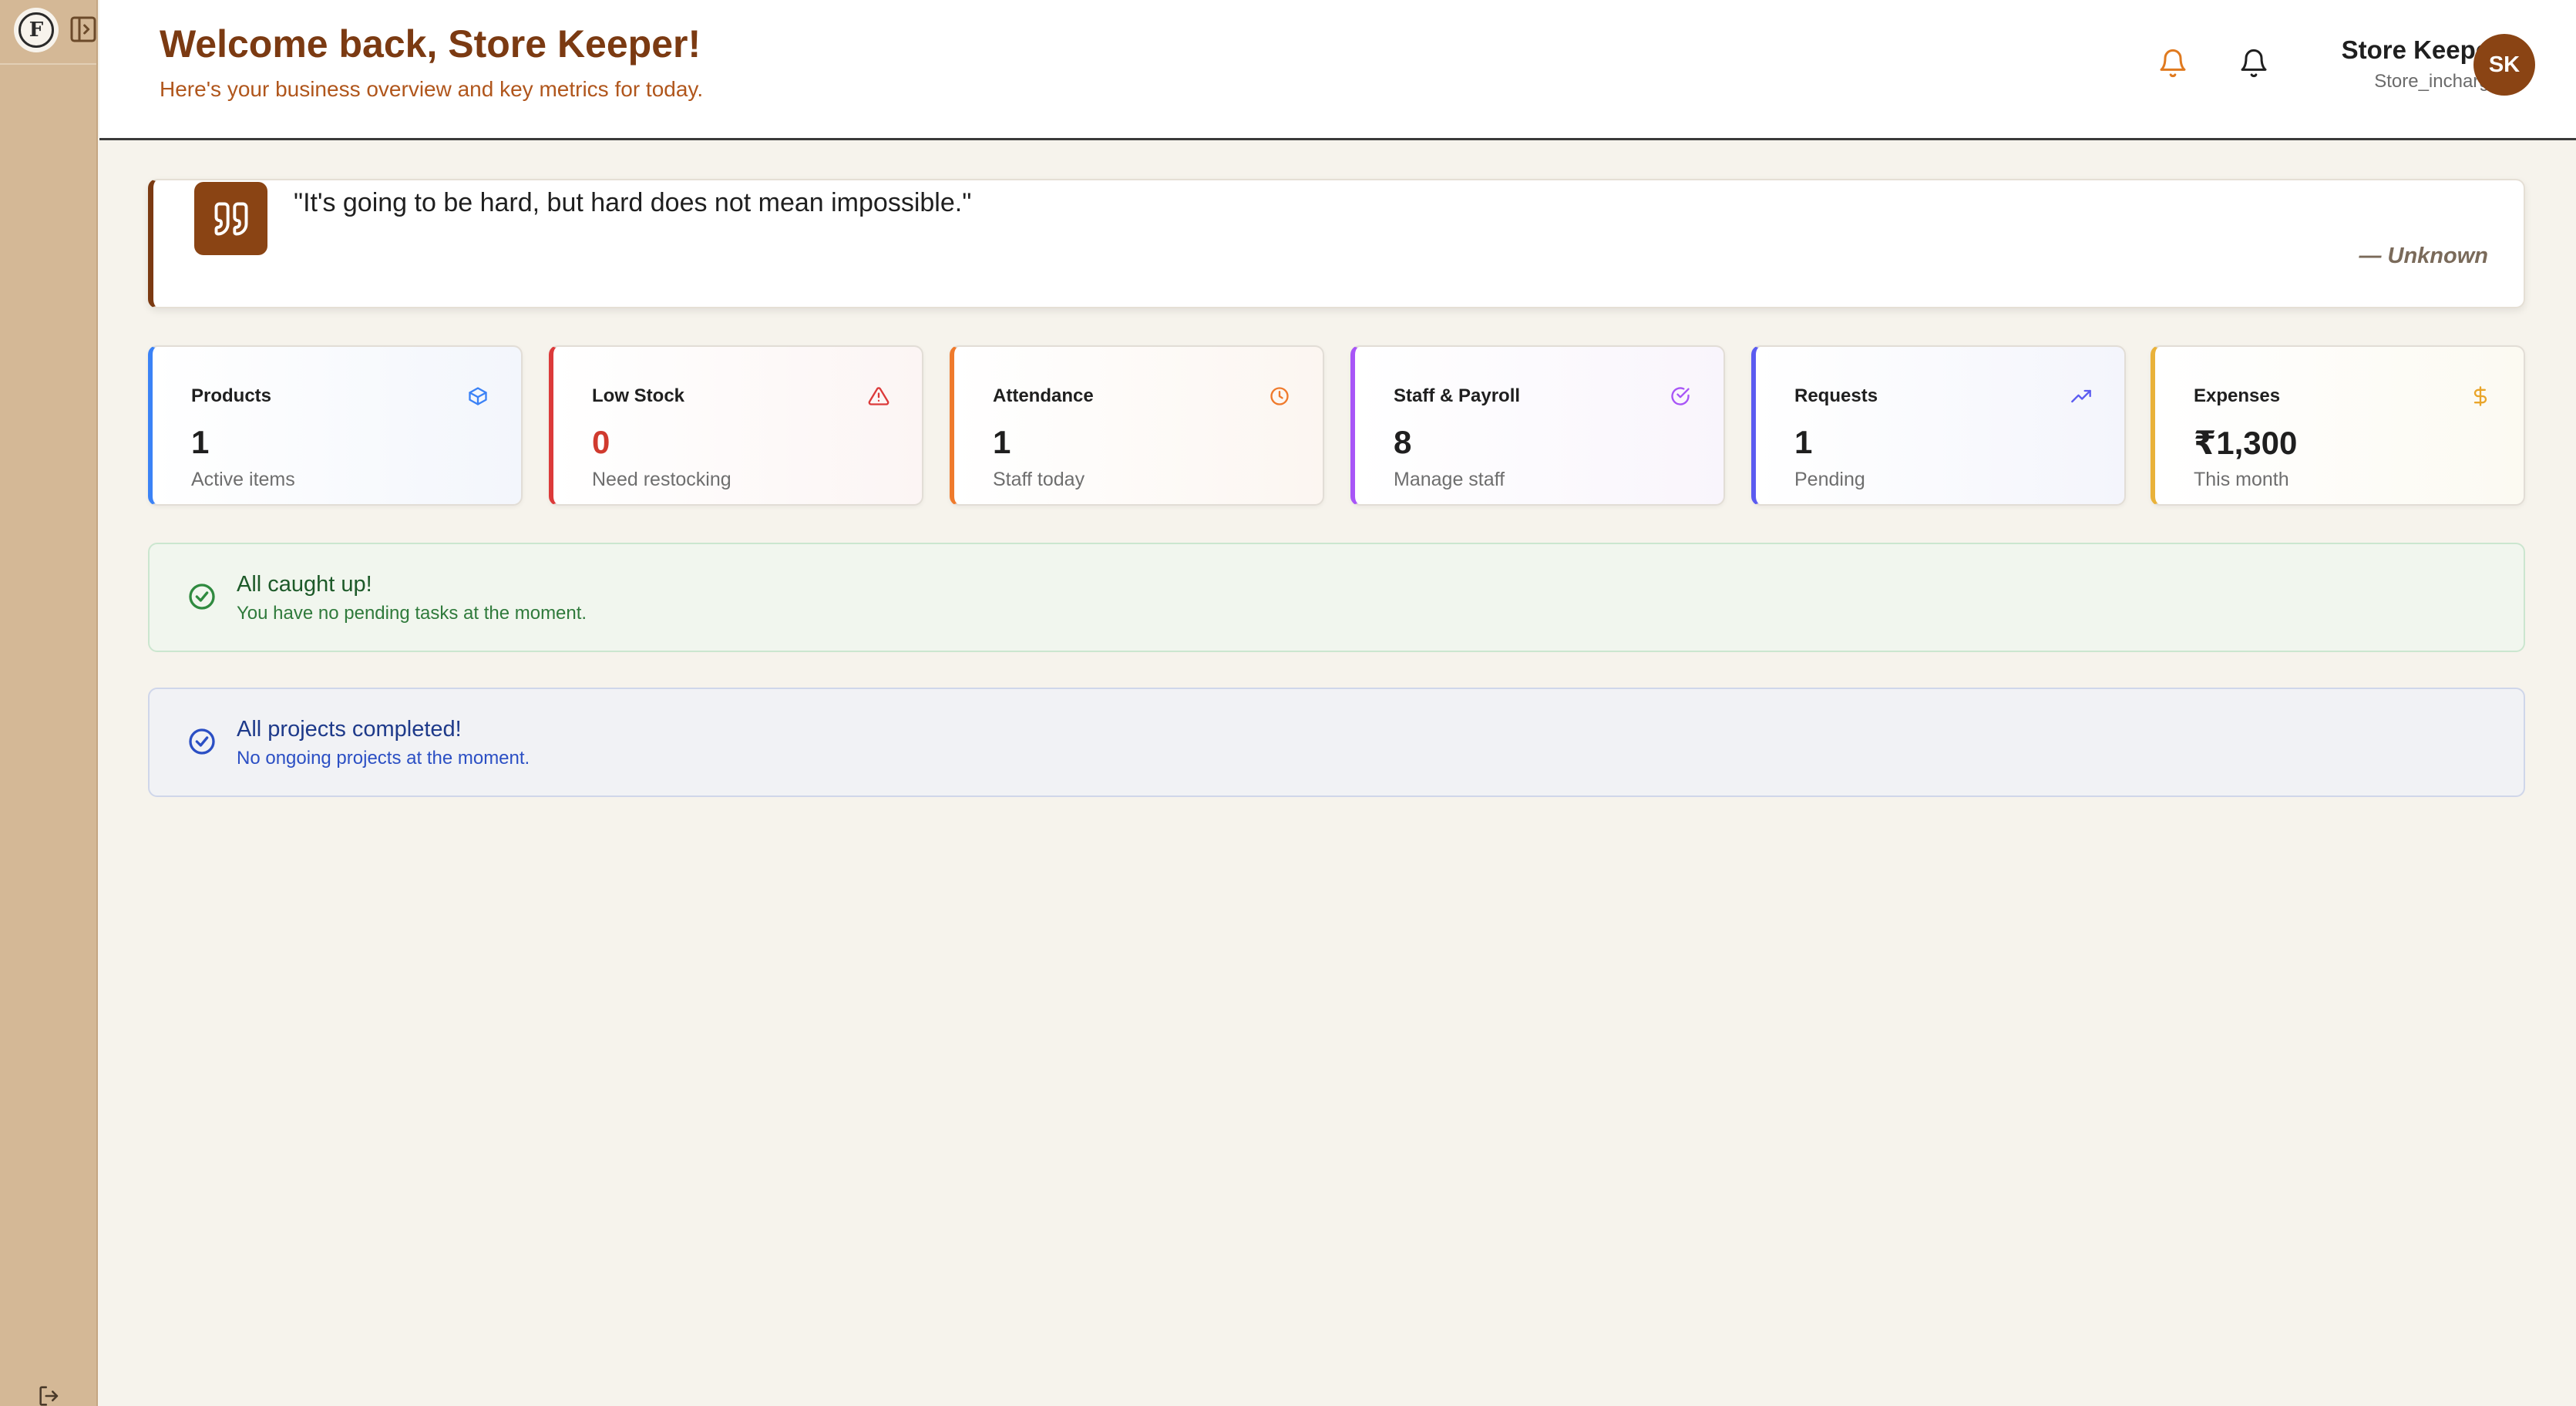 This screenshot has width=2576, height=1406. What do you see at coordinates (638, 396) in the screenshot?
I see `stat-label: Low Stock` at bounding box center [638, 396].